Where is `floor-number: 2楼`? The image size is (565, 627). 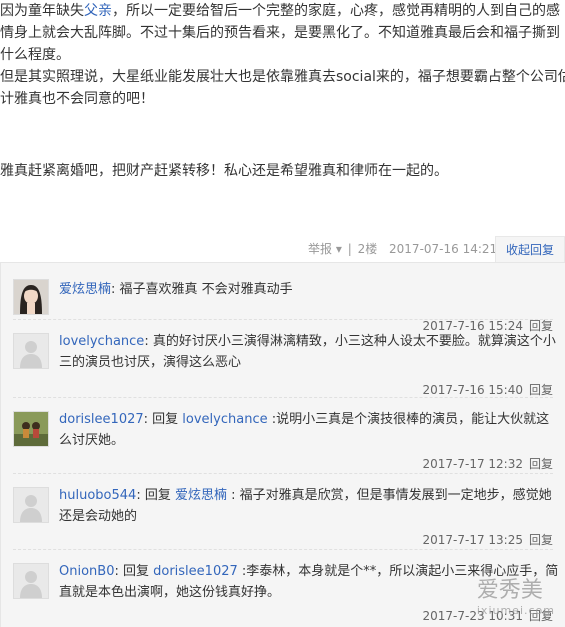 floor-number: 2楼 is located at coordinates (367, 249).